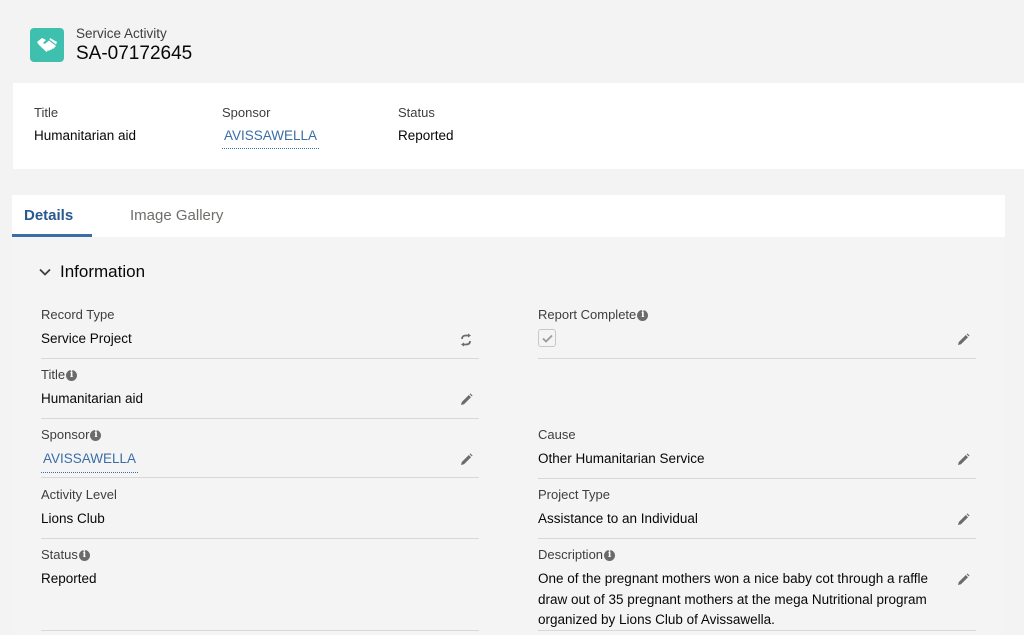  What do you see at coordinates (260, 589) in the screenshot?
I see `field-status: Status i Reported` at bounding box center [260, 589].